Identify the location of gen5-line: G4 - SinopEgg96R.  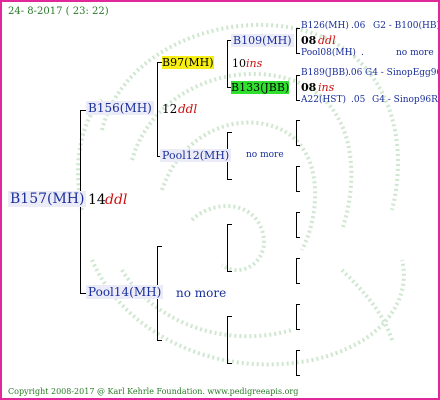
(401, 73).